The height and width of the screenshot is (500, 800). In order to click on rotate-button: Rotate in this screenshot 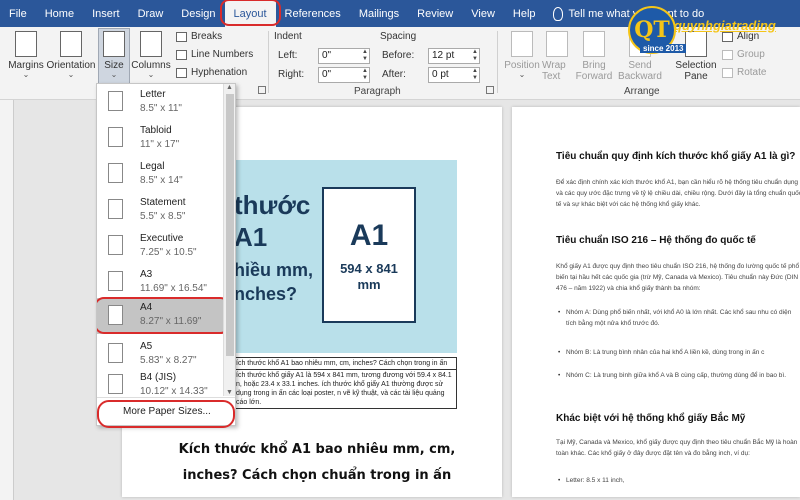, I will do `click(744, 72)`.